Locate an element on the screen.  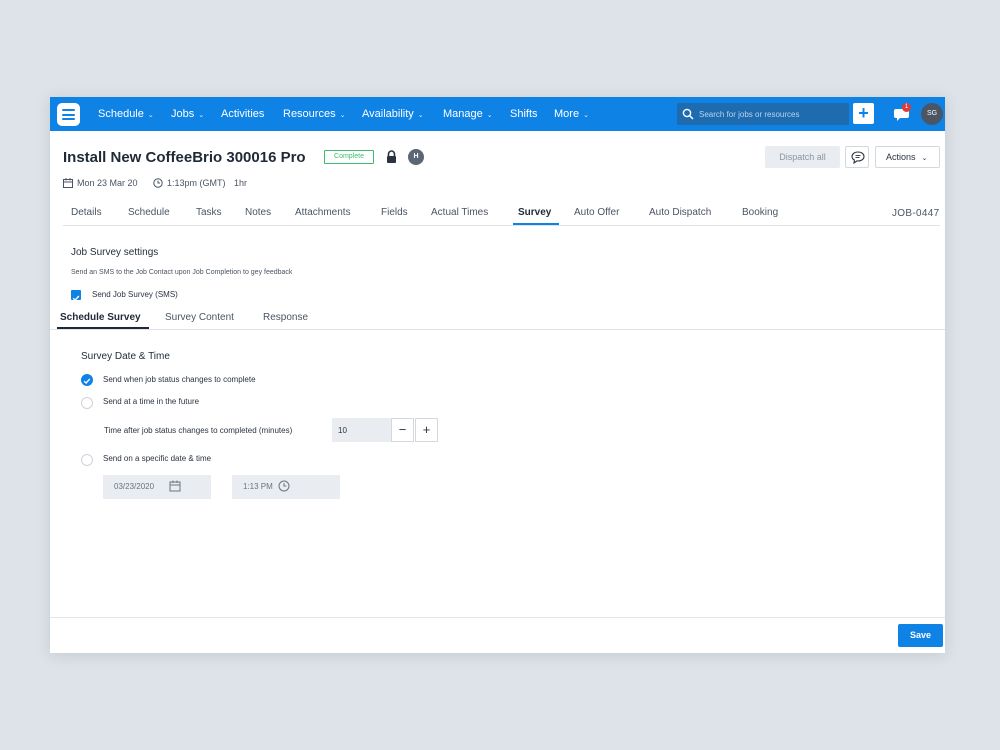
tab-schedule: Schedule is located at coordinates (149, 212).